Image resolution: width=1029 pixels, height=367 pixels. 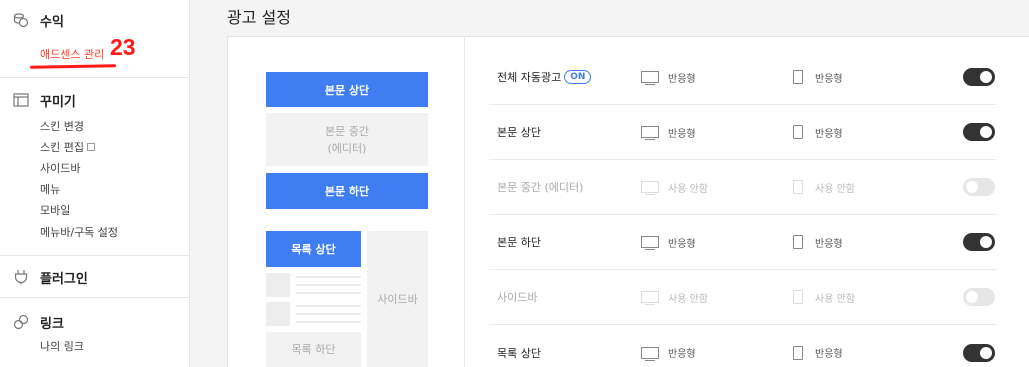 I want to click on sidebar-header-decorate: 꾸미기, so click(x=44, y=100).